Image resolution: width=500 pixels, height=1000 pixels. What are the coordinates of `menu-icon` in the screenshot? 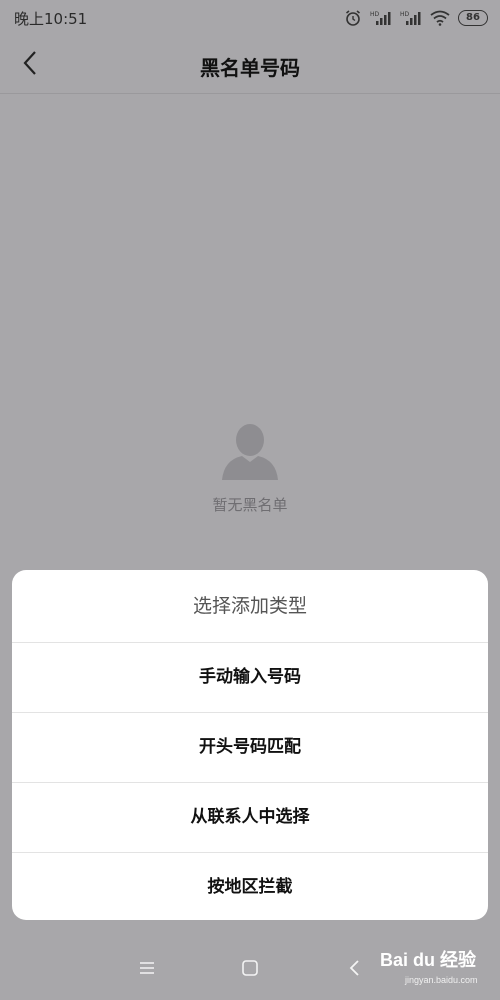 It's located at (147, 970).